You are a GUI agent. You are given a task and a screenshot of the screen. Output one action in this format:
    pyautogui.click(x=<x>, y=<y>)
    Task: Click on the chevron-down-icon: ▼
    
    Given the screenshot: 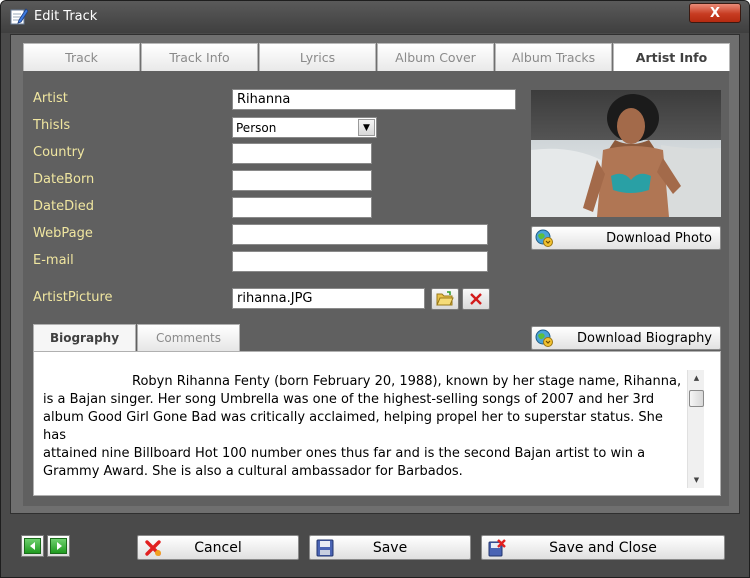 What is the action you would take?
    pyautogui.click(x=366, y=127)
    